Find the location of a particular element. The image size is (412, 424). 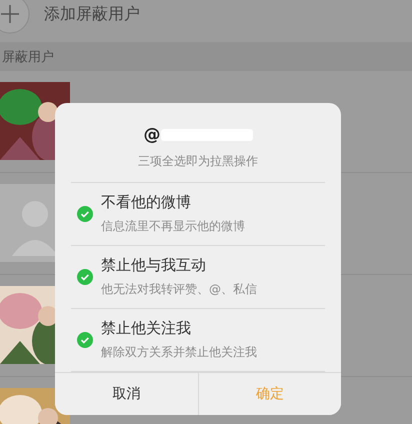

cancel-button: 取消 is located at coordinates (126, 394).